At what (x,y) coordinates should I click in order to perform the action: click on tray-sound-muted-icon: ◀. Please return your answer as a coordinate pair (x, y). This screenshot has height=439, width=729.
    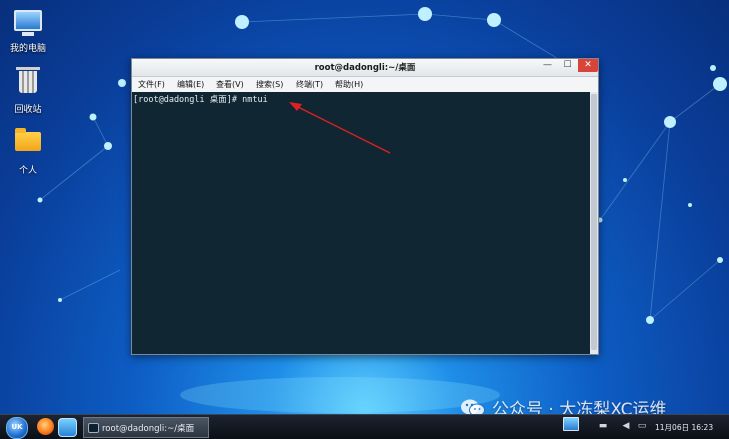
    Looking at the image, I should click on (626, 426).